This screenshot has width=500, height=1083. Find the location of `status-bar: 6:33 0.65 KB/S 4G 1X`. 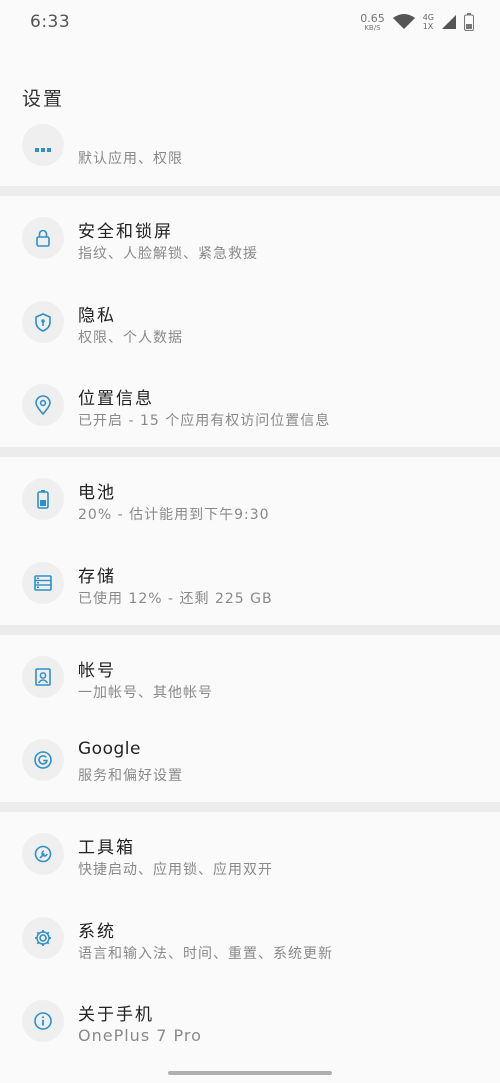

status-bar: 6:33 0.65 KB/S 4G 1X is located at coordinates (250, 22).